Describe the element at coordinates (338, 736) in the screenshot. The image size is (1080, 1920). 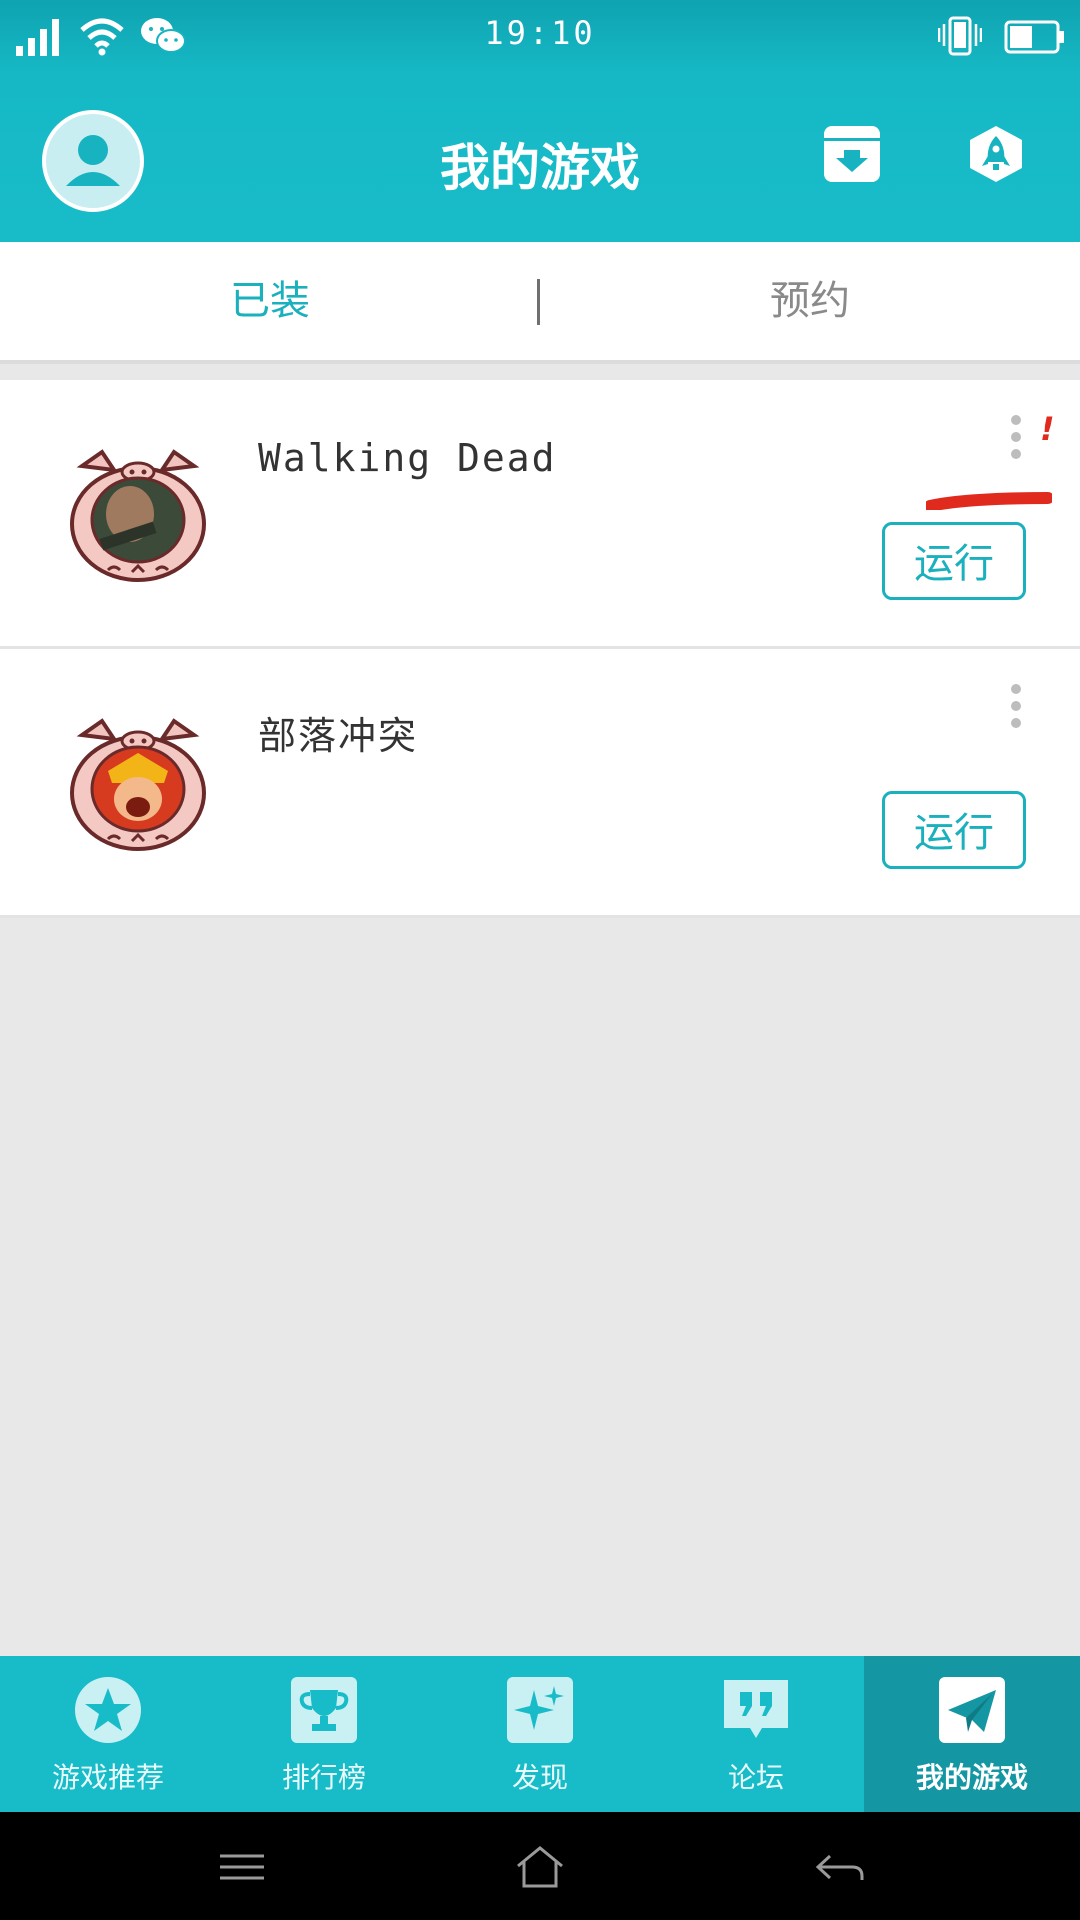
I see `game-name: 部落冲突` at that location.